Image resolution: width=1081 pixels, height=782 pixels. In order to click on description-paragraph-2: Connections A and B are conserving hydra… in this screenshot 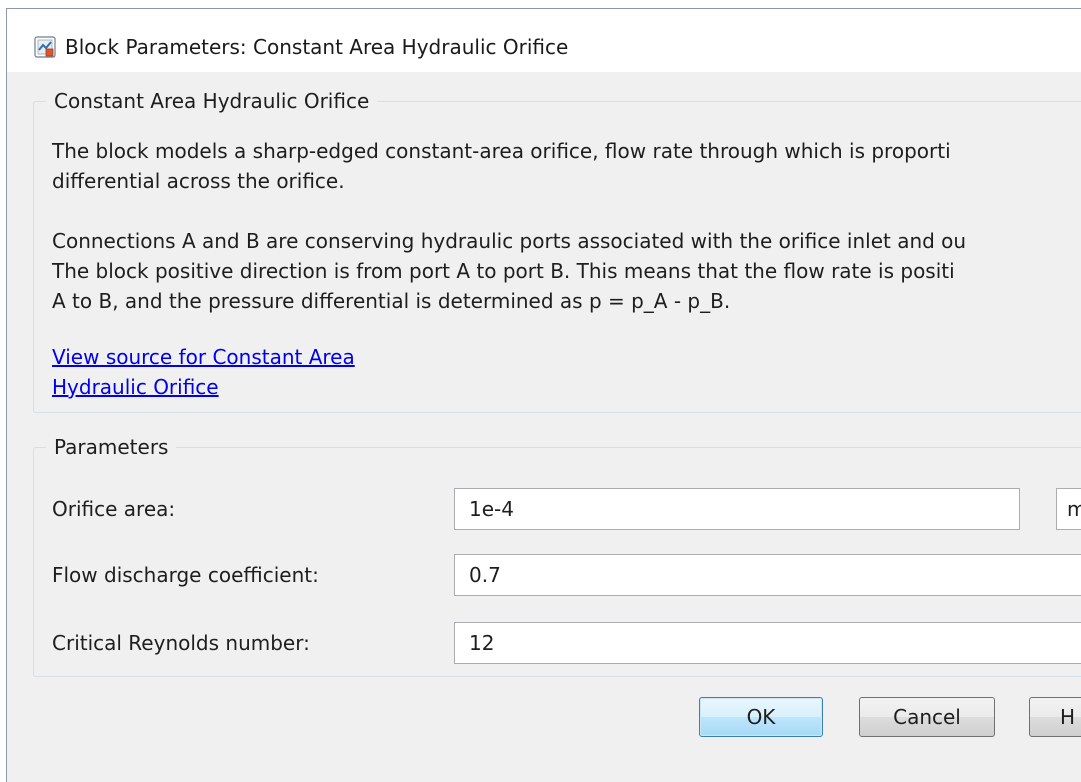, I will do `click(509, 271)`.